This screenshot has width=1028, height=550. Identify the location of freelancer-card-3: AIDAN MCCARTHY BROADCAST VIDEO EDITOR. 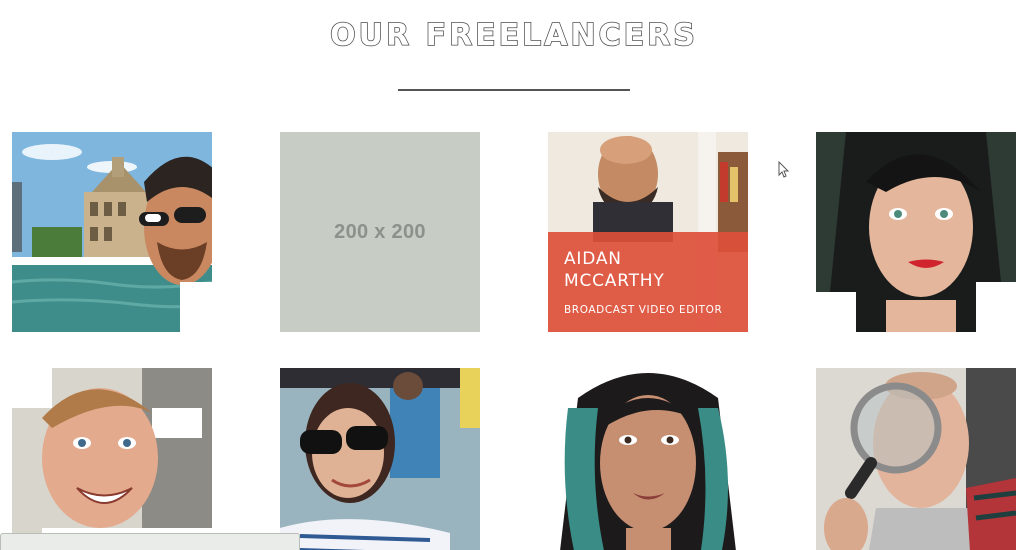
(648, 232).